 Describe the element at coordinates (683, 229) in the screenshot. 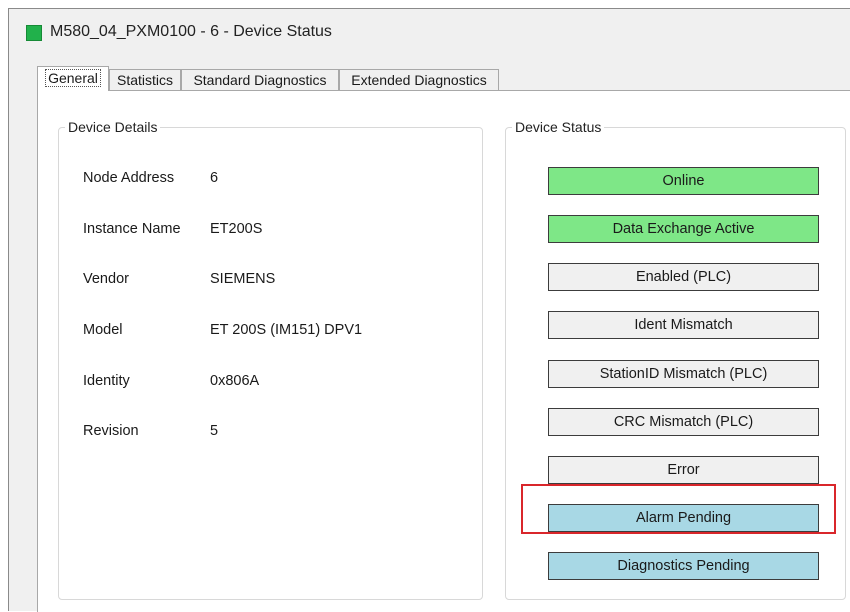

I see `status-indicator-data-exchange-active: Data Exchange Active` at that location.